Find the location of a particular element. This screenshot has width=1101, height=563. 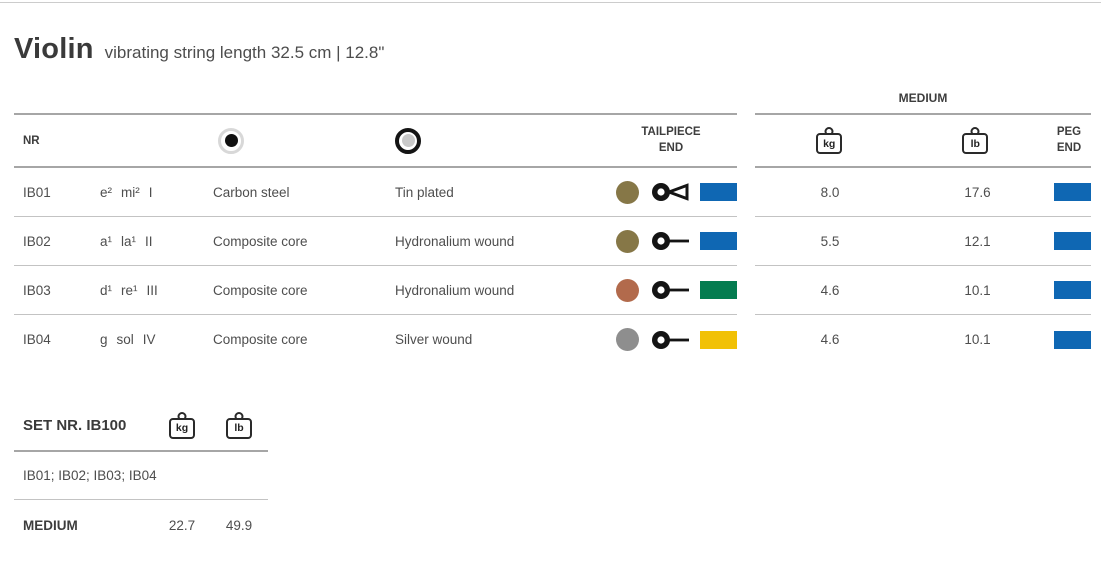

set-lb-column-header: lb is located at coordinates (239, 425).